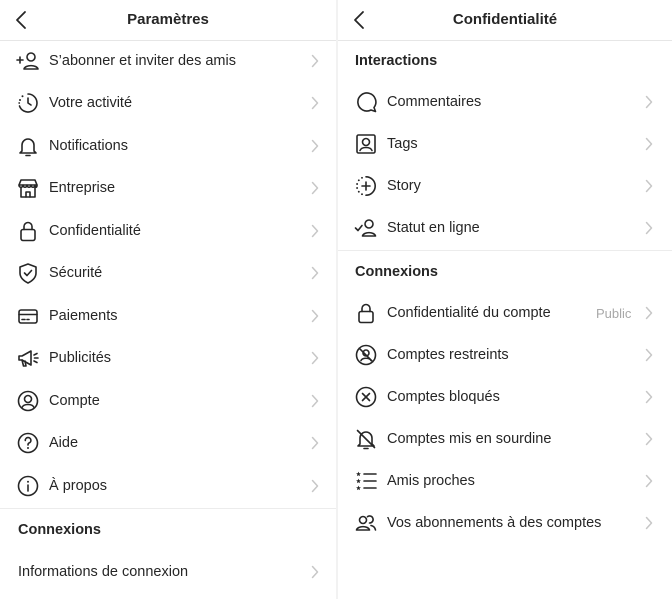 The height and width of the screenshot is (599, 672). I want to click on help-icon, so click(28, 443).